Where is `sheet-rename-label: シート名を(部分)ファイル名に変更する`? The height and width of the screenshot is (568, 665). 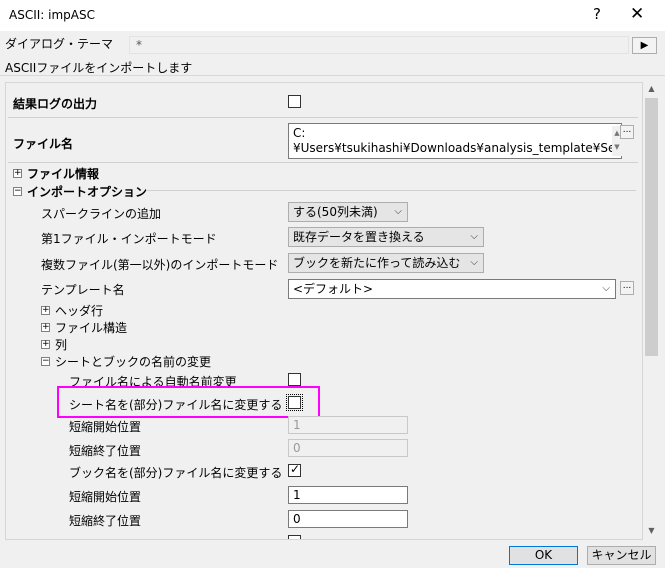
sheet-rename-label: シート名を(部分)ファイル名に変更する is located at coordinates (176, 405).